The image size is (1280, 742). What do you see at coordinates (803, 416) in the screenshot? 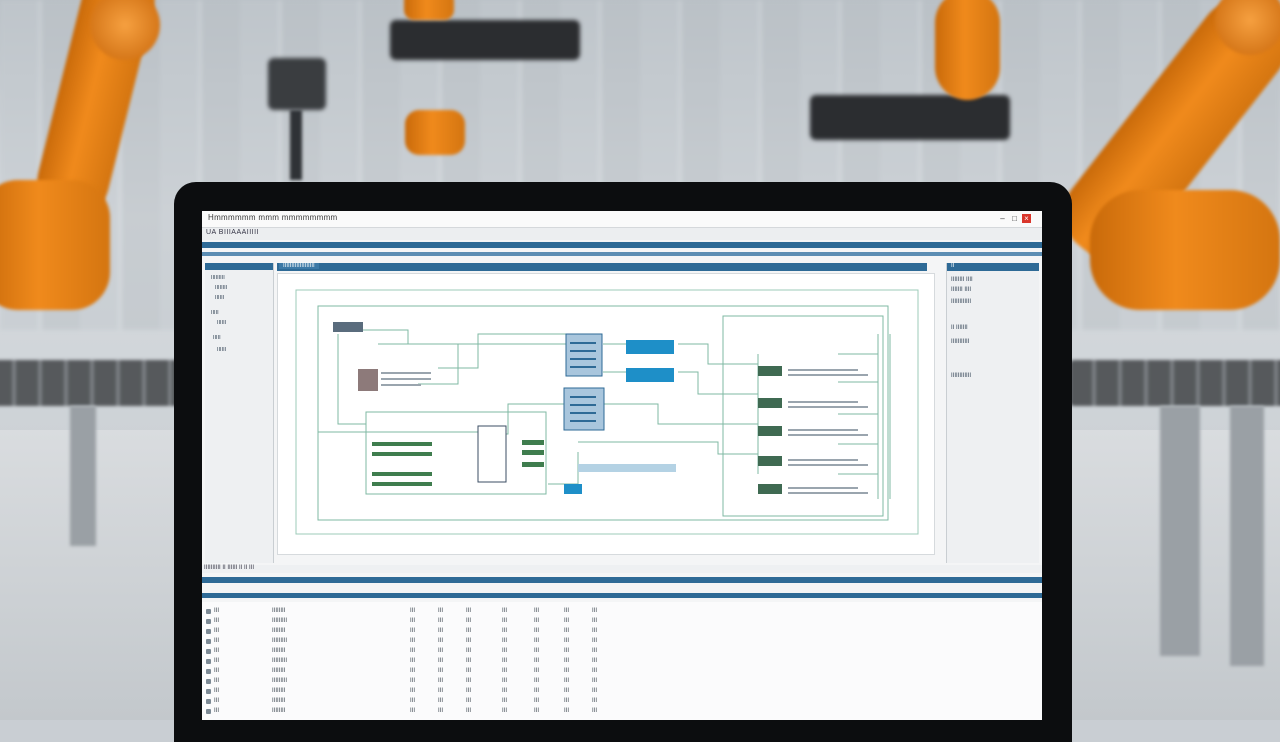
I see `diagram-subgroup` at bounding box center [803, 416].